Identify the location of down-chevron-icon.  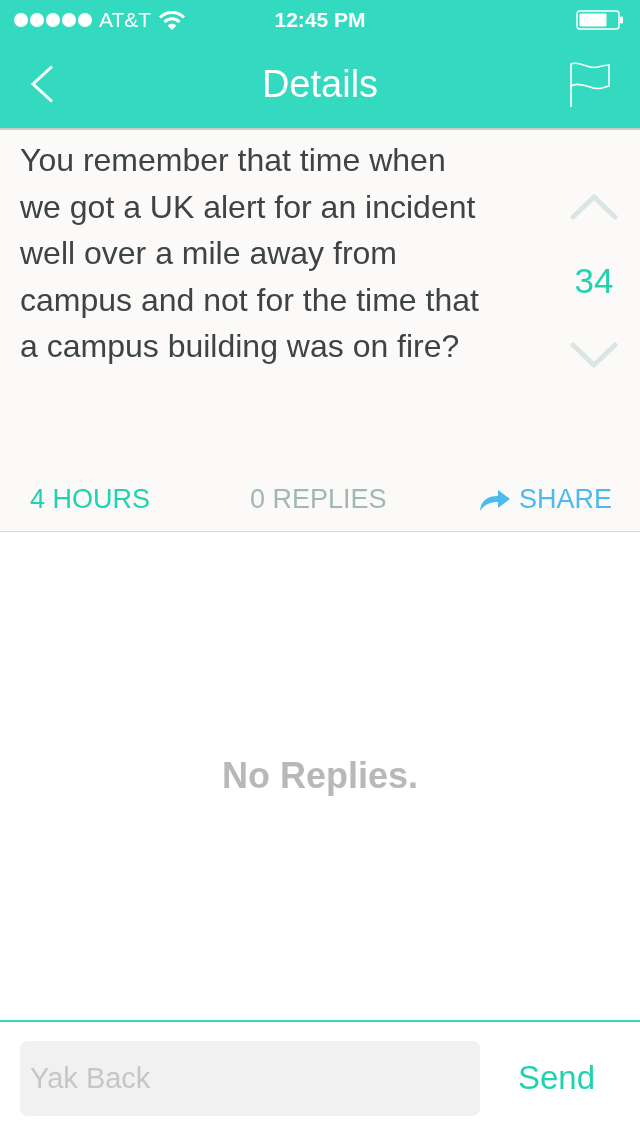
(594, 355).